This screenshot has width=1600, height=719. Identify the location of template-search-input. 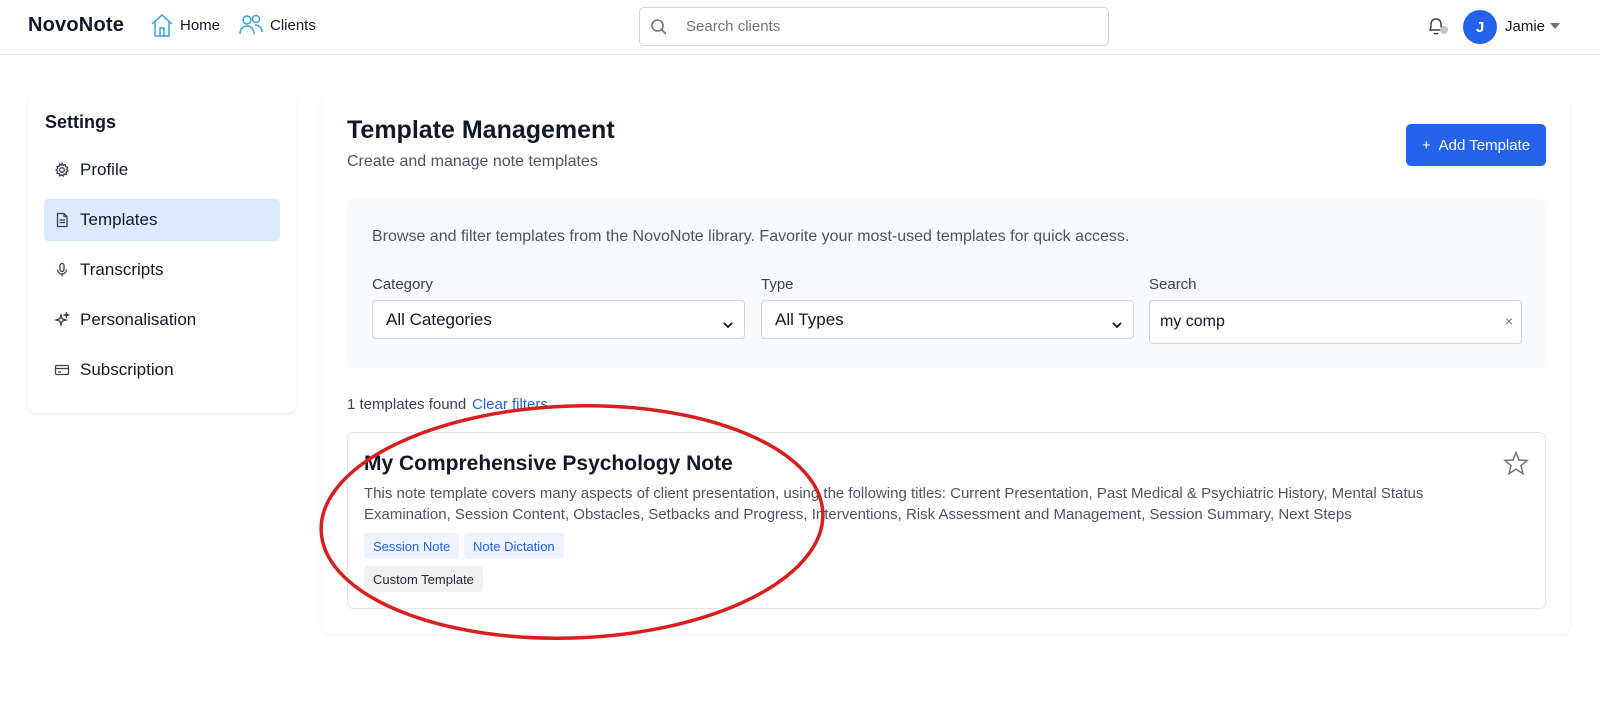
(1325, 322).